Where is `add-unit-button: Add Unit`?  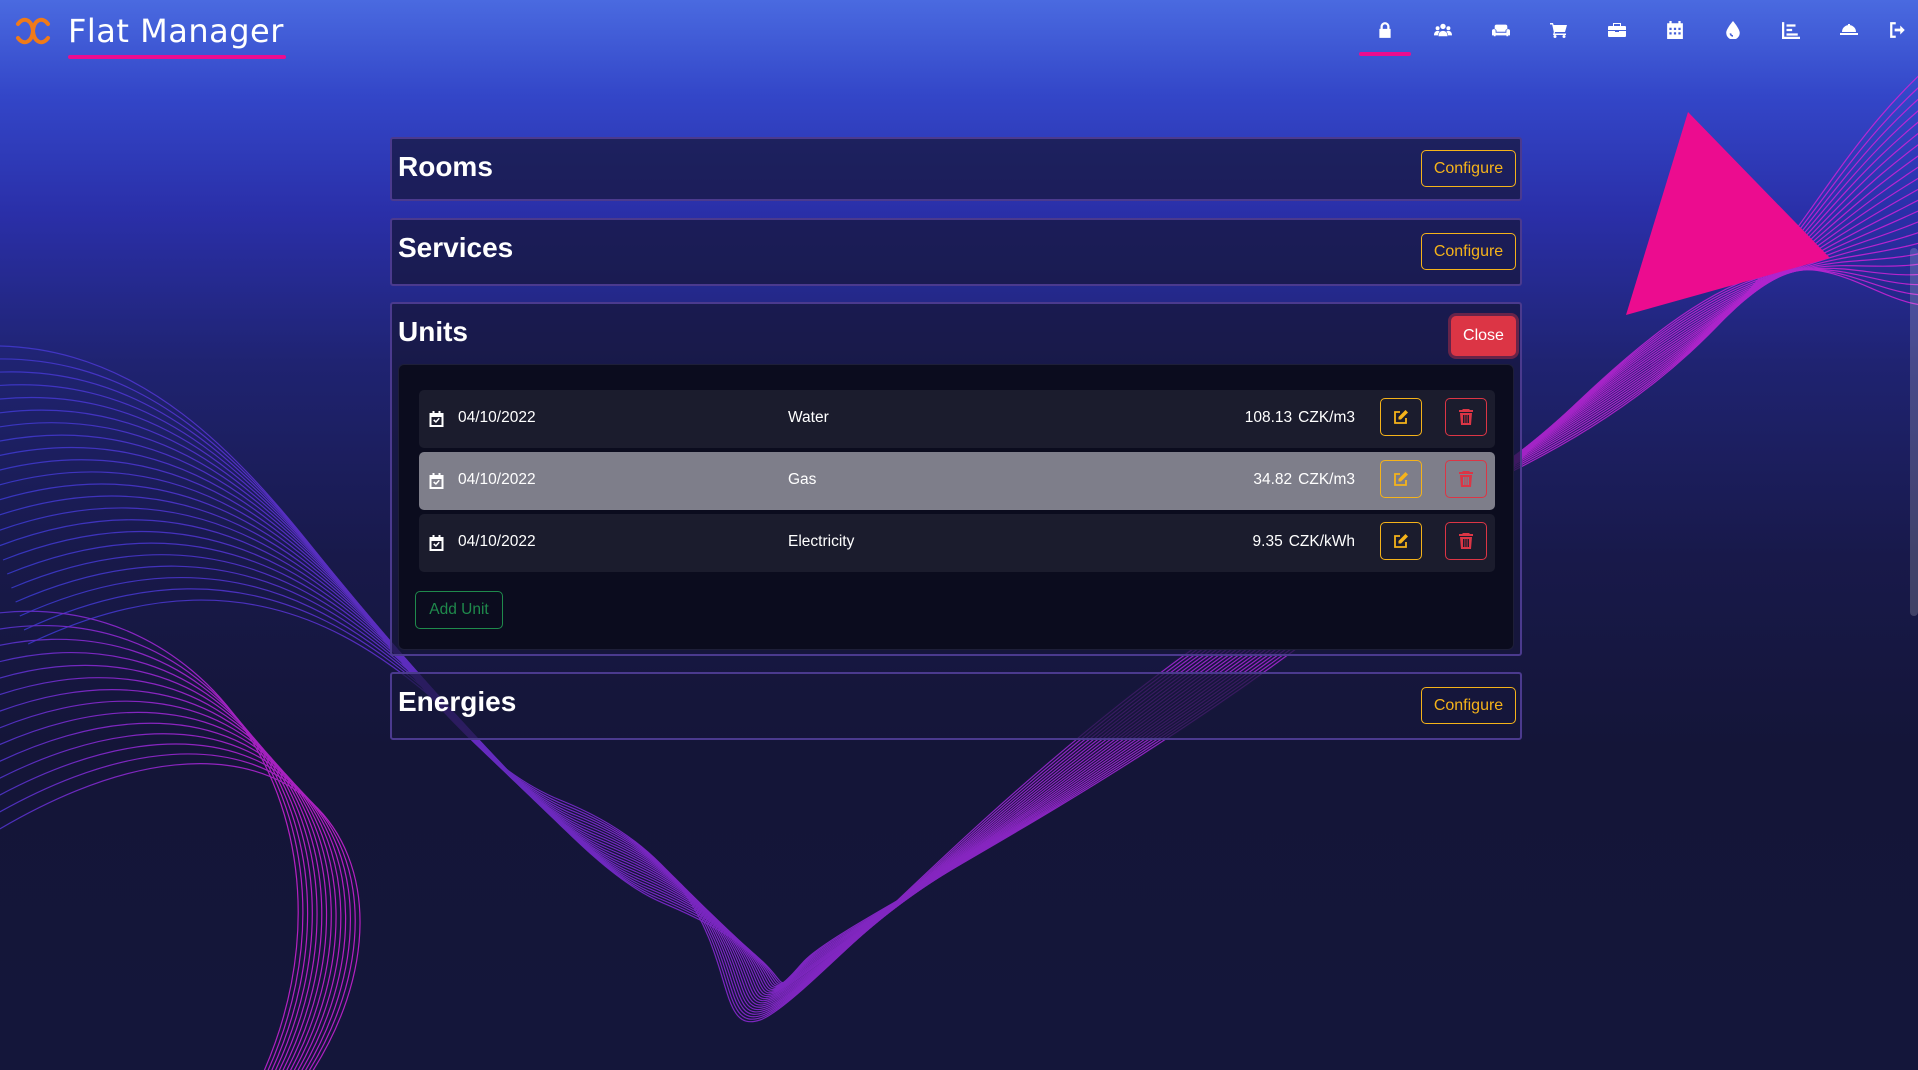 add-unit-button: Add Unit is located at coordinates (459, 610).